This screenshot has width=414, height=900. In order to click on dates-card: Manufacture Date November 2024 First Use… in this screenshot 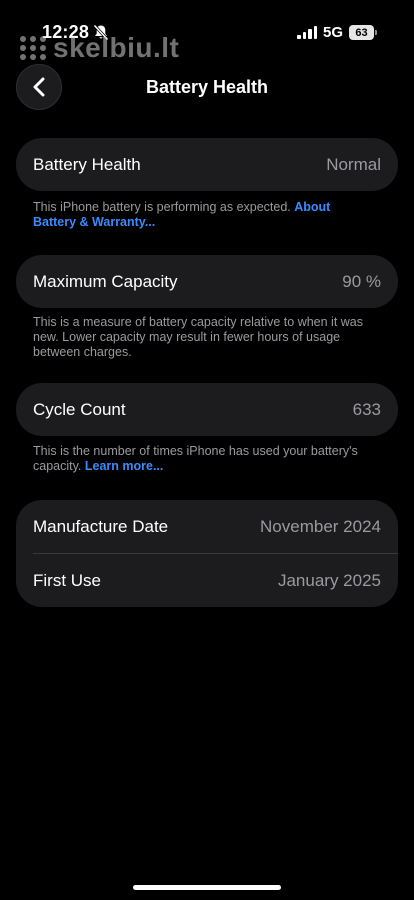, I will do `click(207, 553)`.